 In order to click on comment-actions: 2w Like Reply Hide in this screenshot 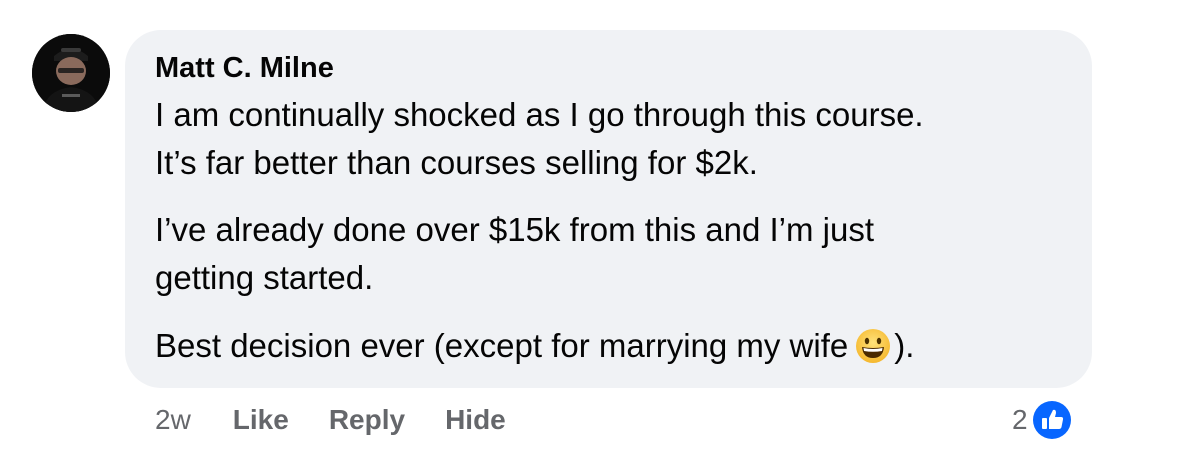, I will do `click(350, 420)`.